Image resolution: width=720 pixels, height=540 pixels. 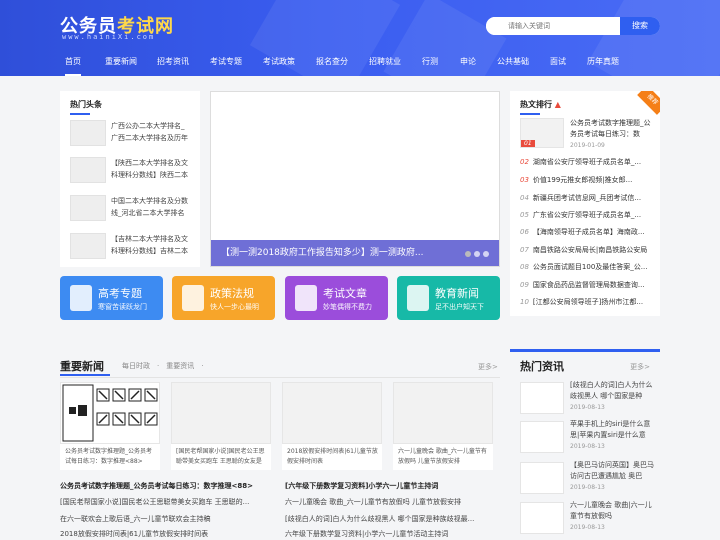 I want to click on news-text: 【陕西二本大学排名及文科理科分数线】陕西二本, so click(x=149, y=169).